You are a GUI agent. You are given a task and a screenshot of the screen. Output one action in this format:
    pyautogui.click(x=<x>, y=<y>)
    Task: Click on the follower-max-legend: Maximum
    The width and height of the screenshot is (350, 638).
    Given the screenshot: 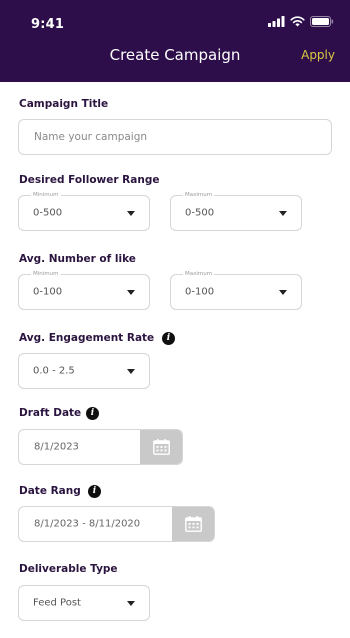 What is the action you would take?
    pyautogui.click(x=199, y=195)
    